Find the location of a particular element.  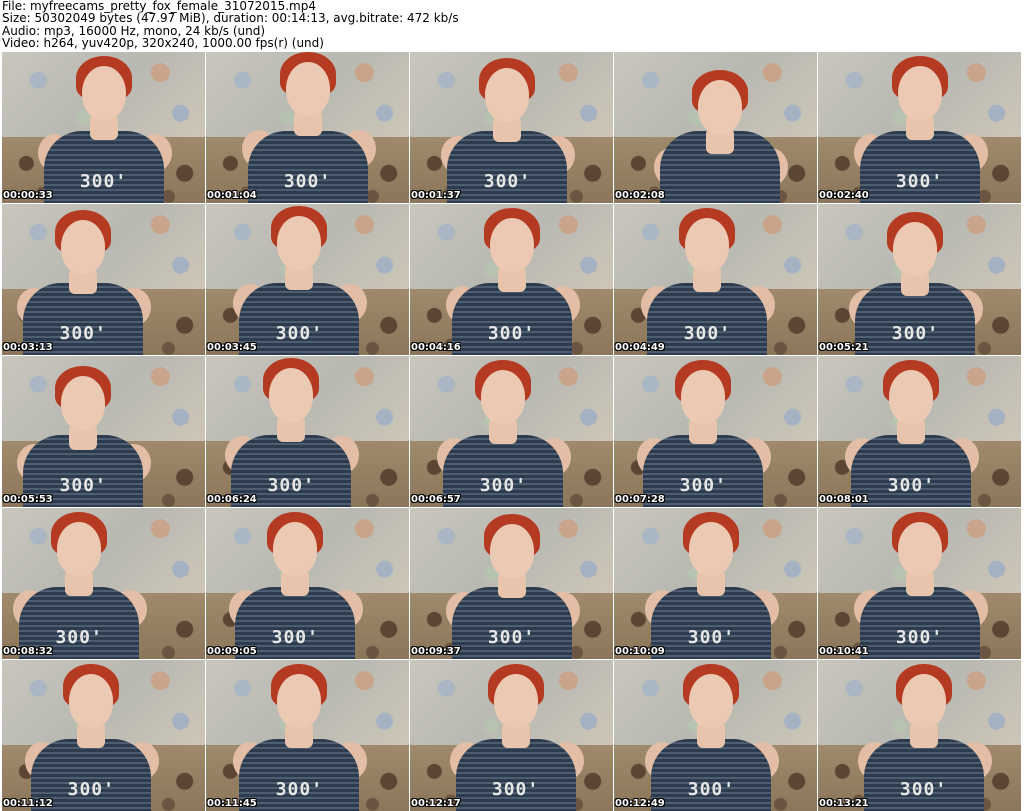

video-thumbnail: 300' 00:04:16 is located at coordinates (511, 279).